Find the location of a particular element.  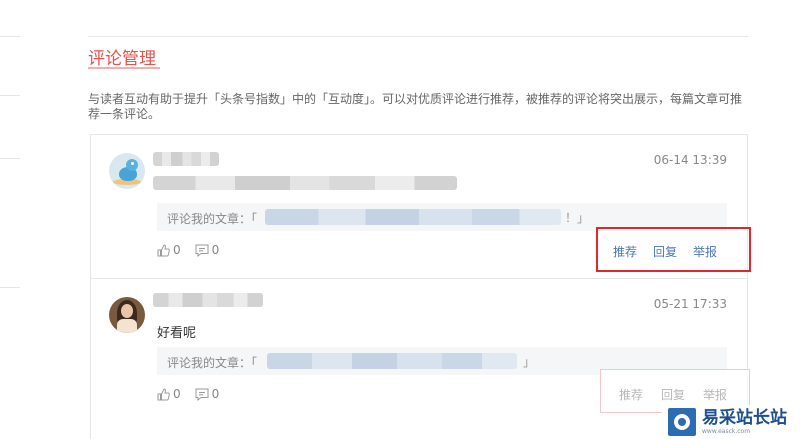

site-watermark: 易采站长站 www.easck.com is located at coordinates (731, 422).